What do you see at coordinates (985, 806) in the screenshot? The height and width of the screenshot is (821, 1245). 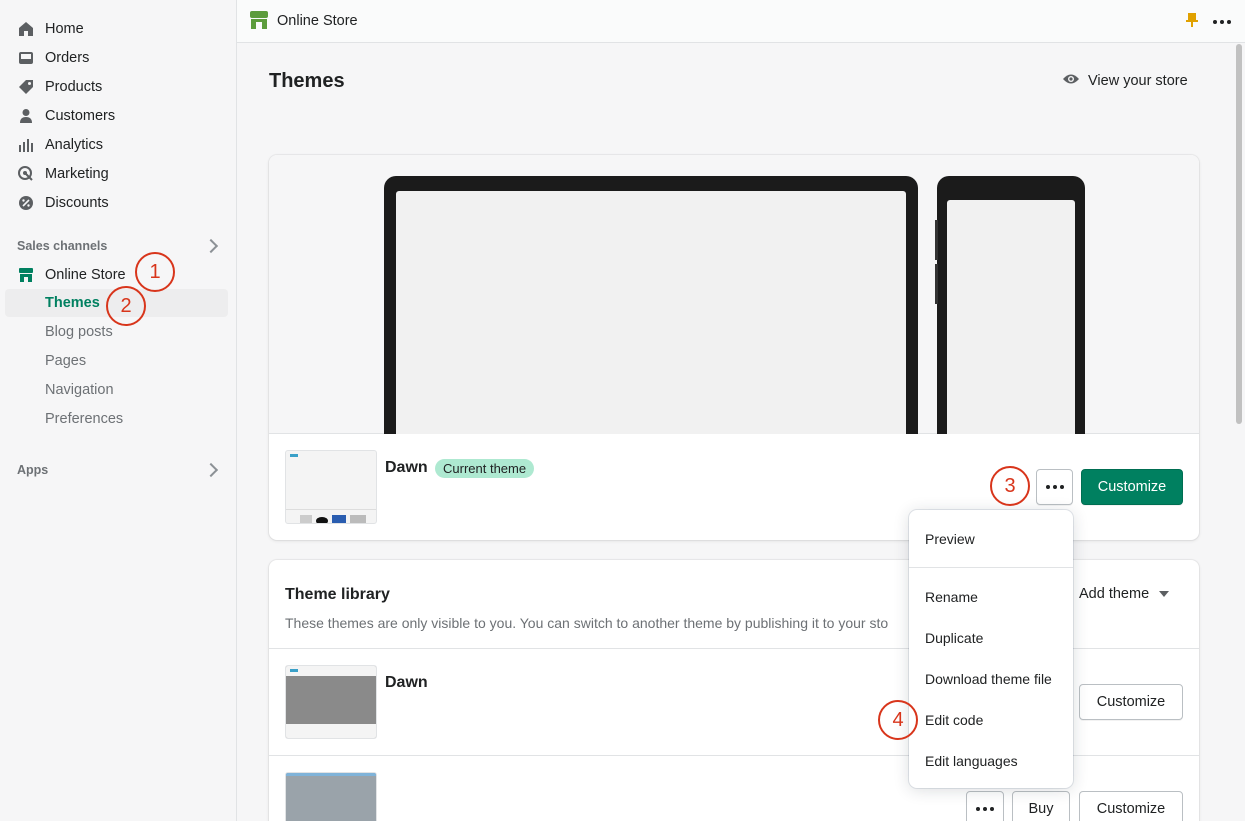 I see `library-theme-actions-button` at bounding box center [985, 806].